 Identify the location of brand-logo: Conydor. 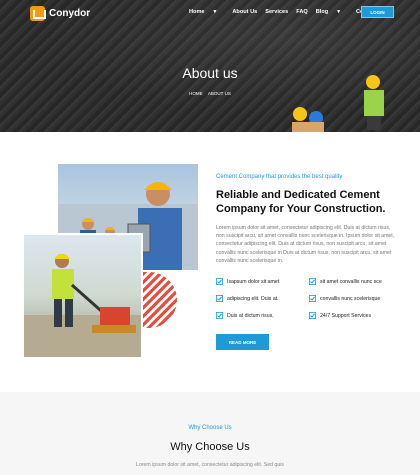
(60, 13).